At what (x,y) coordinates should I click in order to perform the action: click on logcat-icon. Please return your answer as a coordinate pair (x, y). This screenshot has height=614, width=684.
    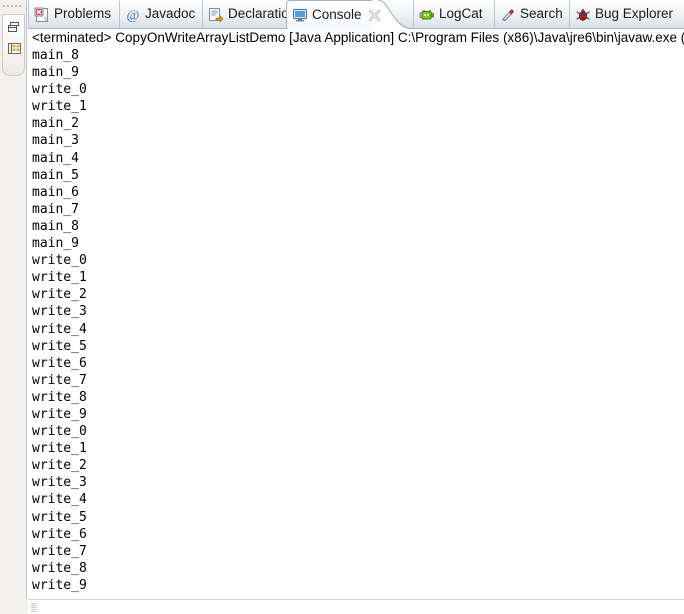
    Looking at the image, I should click on (427, 15).